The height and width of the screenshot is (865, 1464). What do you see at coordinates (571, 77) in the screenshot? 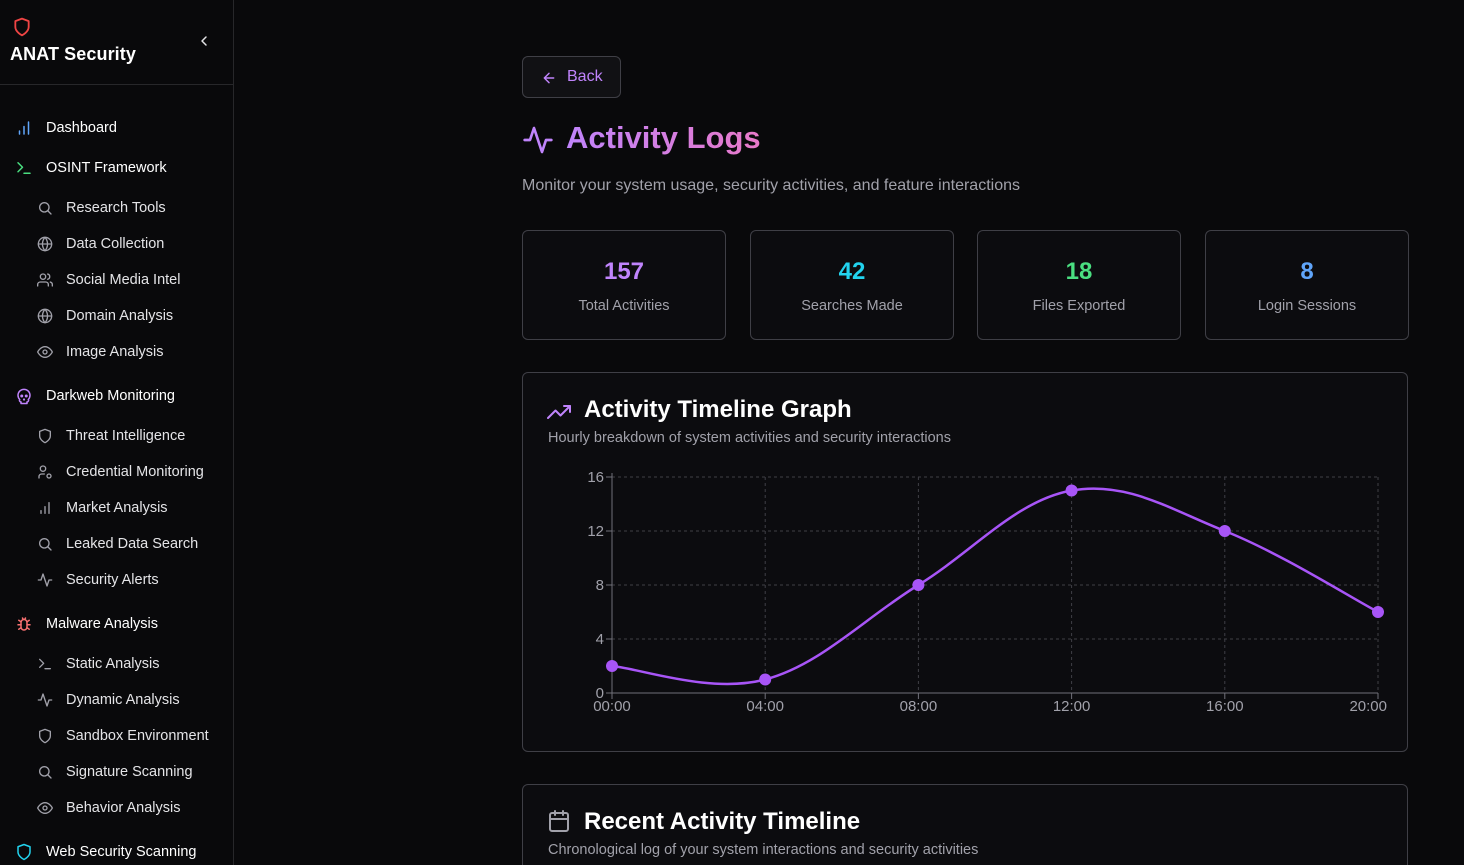
I see `back-button: Back` at bounding box center [571, 77].